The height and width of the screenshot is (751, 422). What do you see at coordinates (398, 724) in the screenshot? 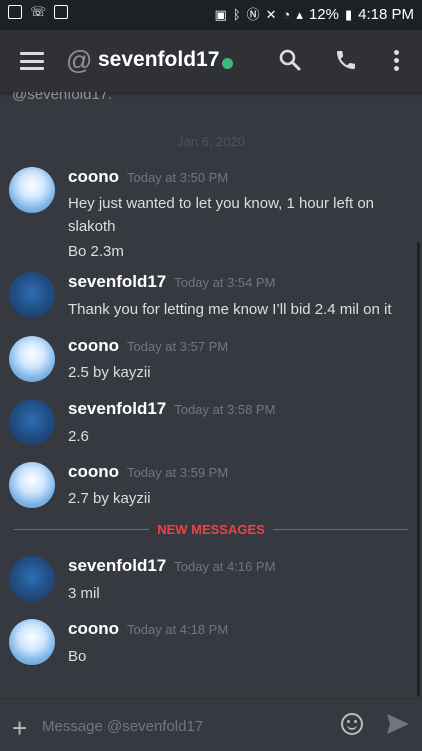
I see `send-icon` at bounding box center [398, 724].